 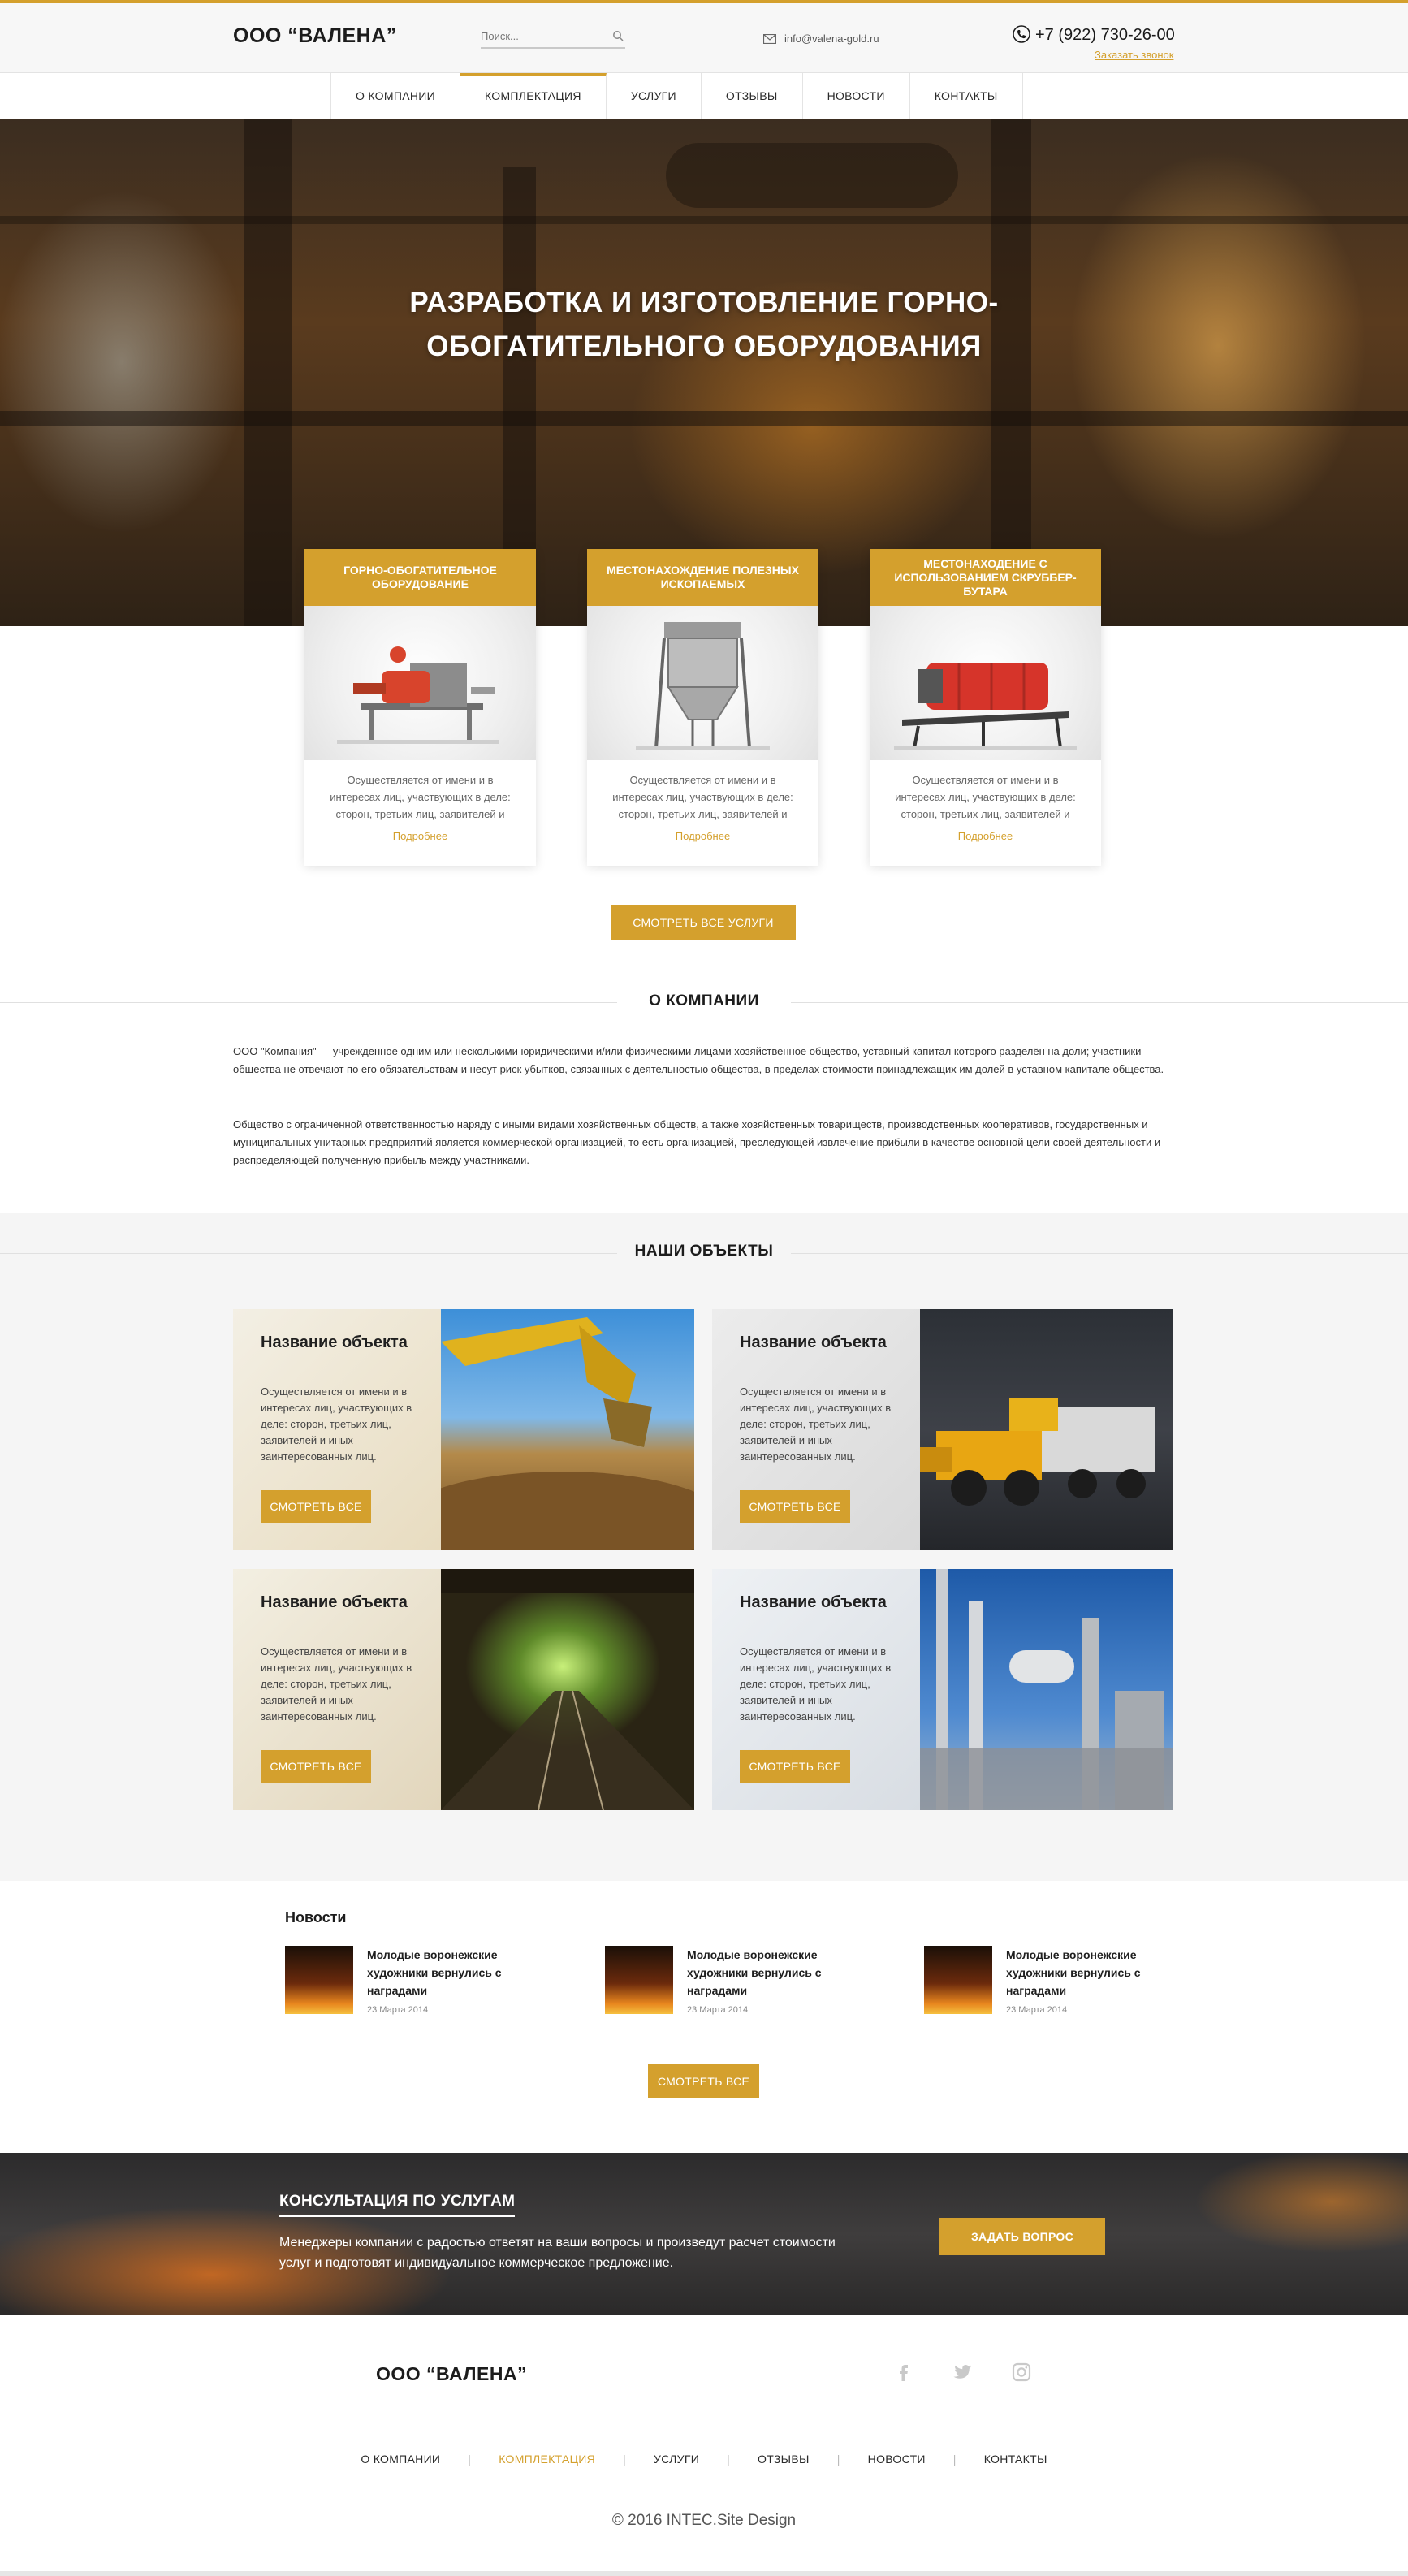 What do you see at coordinates (533, 96) in the screenshot?
I see `nav-item-equipment: КОМПЛЕКТАЦИЯ` at bounding box center [533, 96].